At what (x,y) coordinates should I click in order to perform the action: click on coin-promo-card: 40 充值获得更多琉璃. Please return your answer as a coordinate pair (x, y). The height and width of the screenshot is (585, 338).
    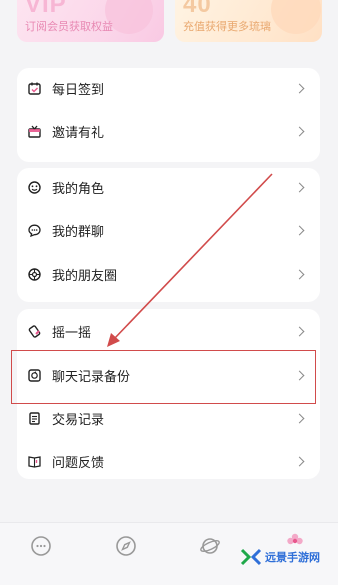
    Looking at the image, I should click on (248, 21).